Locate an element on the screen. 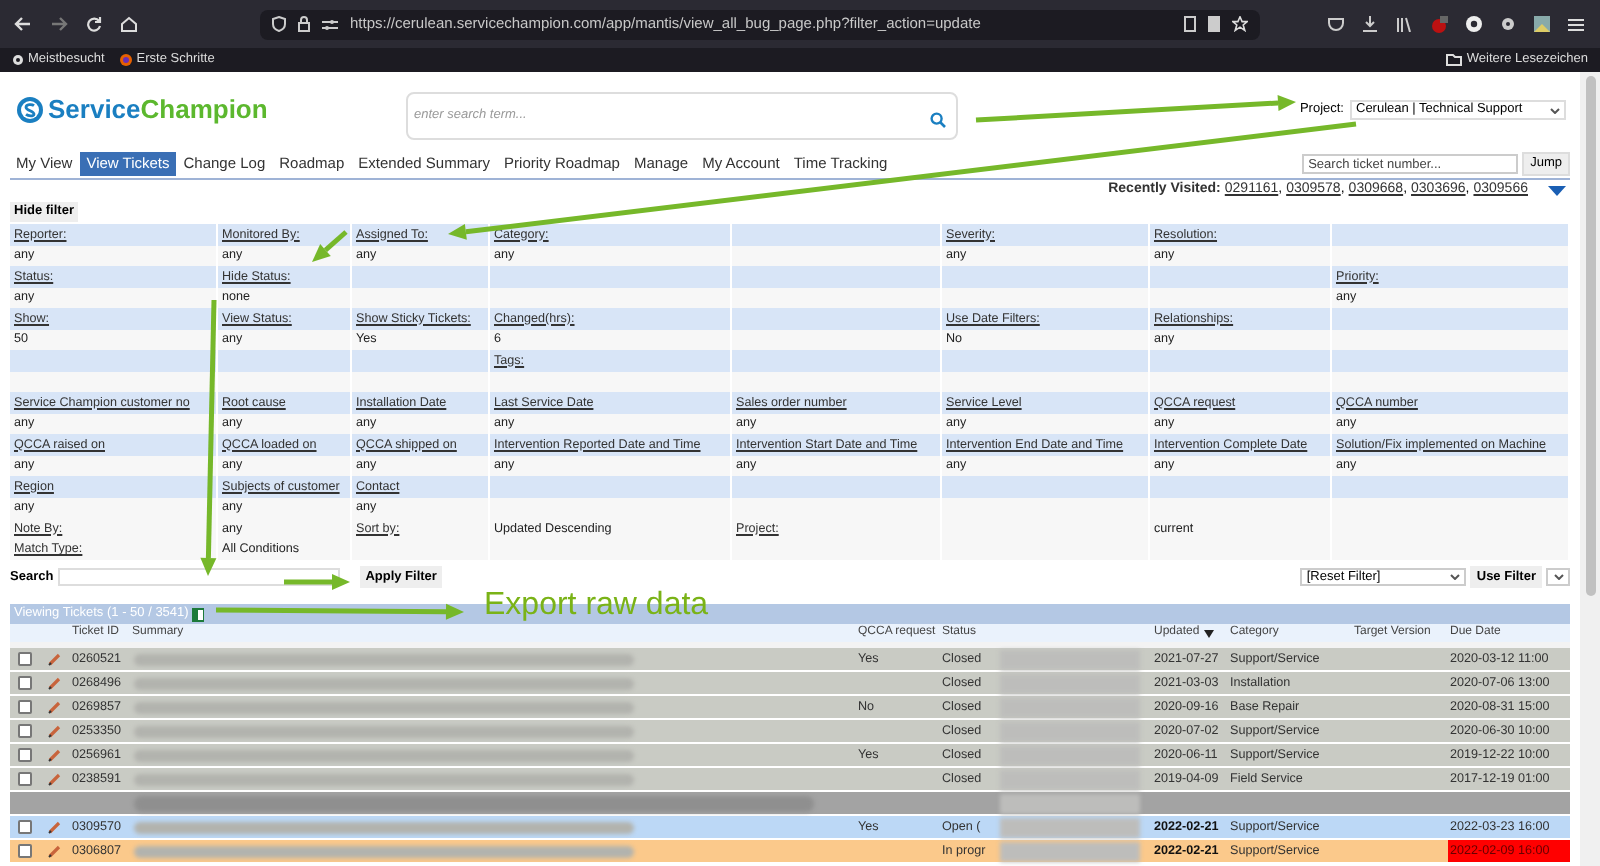 The width and height of the screenshot is (1600, 866). filter-options-select is located at coordinates (1558, 577).